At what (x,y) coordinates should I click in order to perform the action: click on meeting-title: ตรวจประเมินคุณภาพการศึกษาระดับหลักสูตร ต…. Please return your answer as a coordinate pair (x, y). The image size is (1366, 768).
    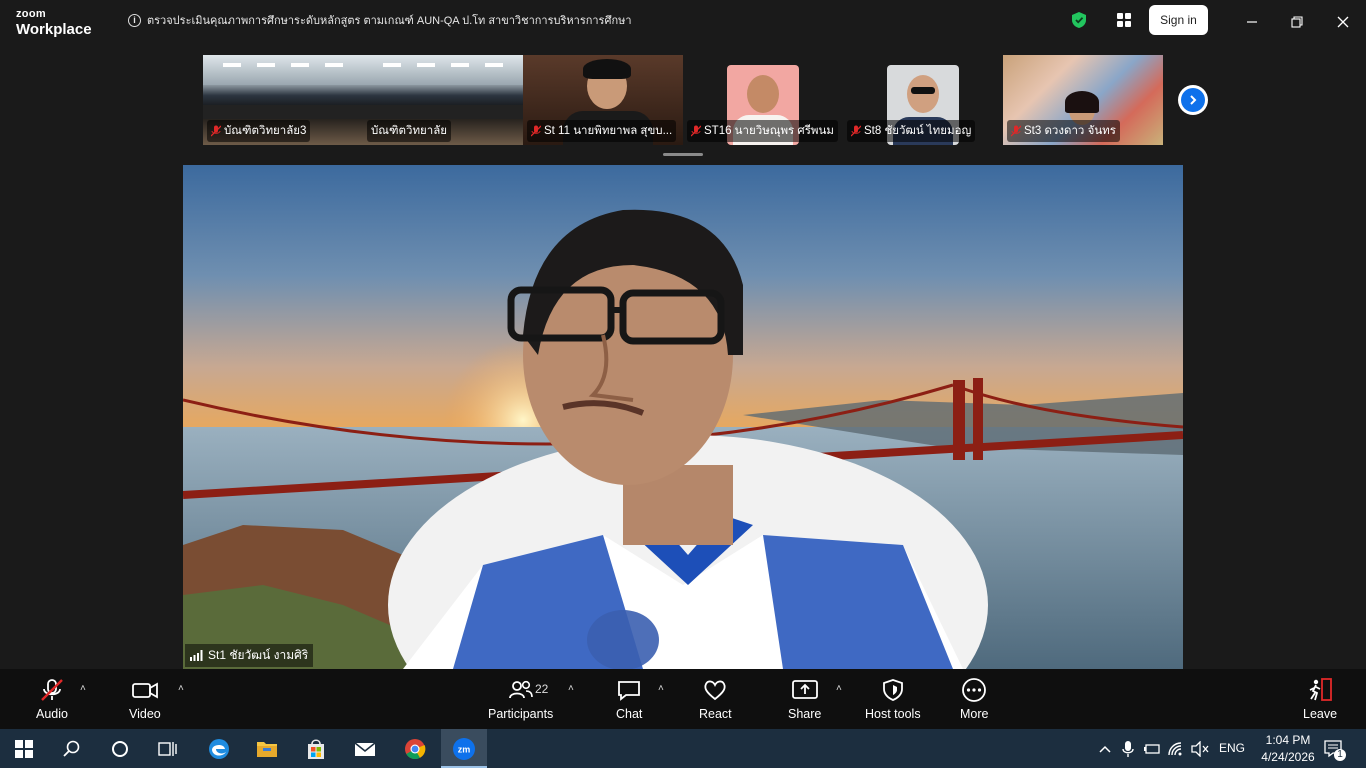
    Looking at the image, I should click on (389, 21).